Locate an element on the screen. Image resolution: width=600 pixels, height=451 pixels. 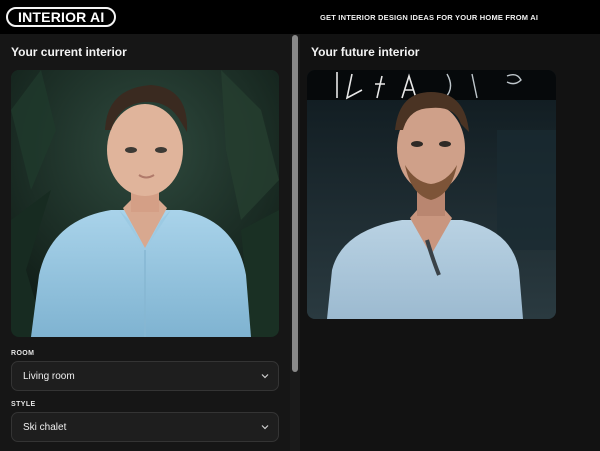
room-label: ROOM is located at coordinates (23, 353).